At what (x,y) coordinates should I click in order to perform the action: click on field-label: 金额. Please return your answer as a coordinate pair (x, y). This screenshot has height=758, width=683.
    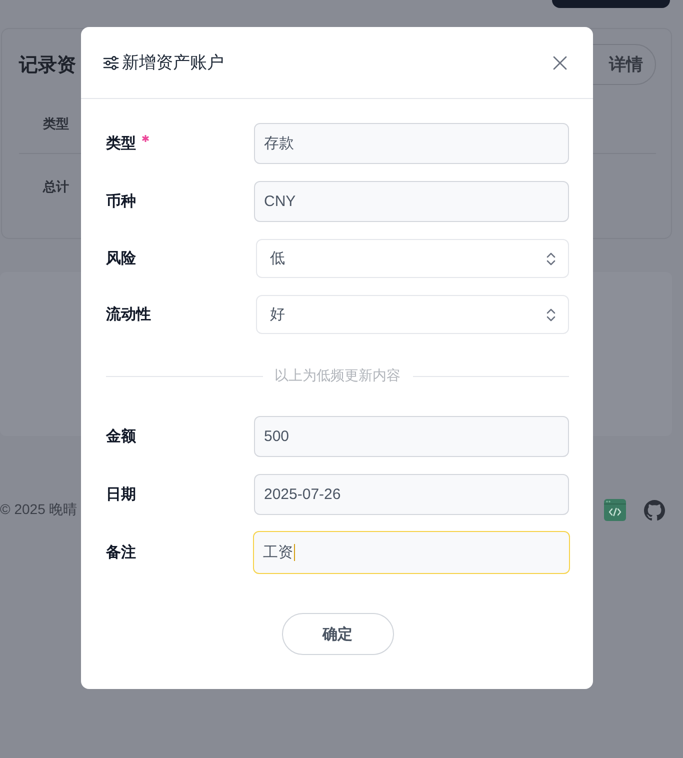
    Looking at the image, I should click on (121, 436).